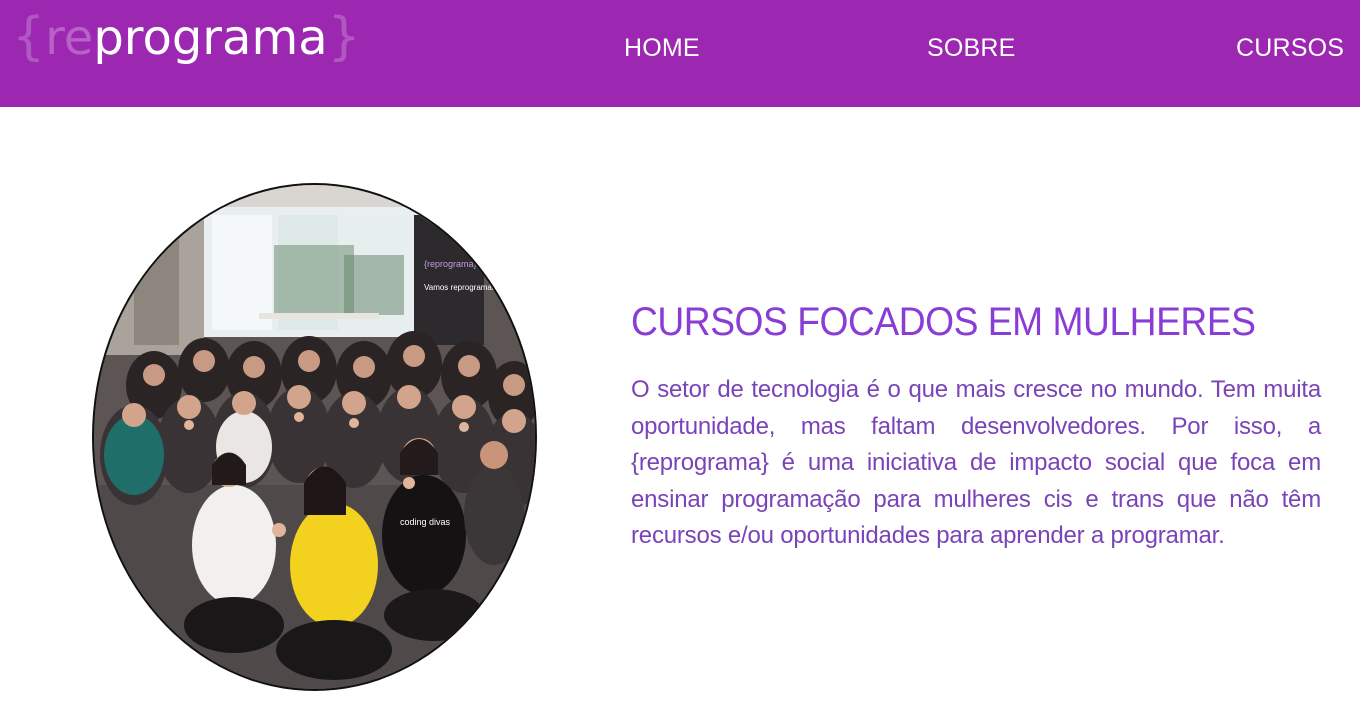 Image resolution: width=1360 pixels, height=727 pixels. I want to click on banner-brand-text: {reprograma}, so click(450, 264).